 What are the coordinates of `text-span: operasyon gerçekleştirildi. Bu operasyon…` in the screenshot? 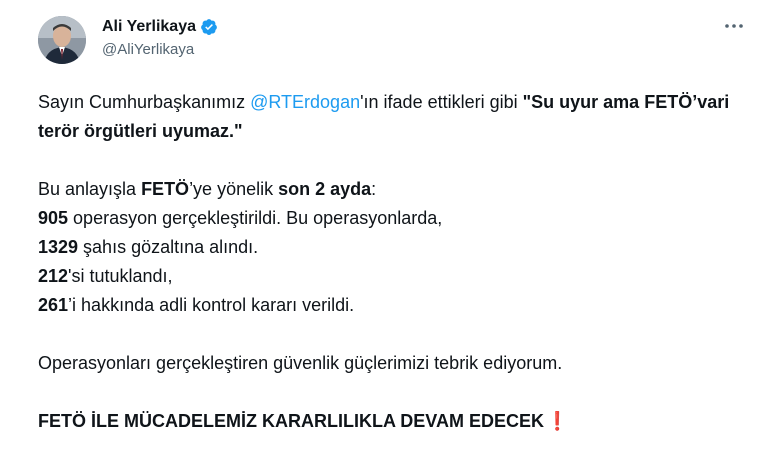 It's located at (255, 218).